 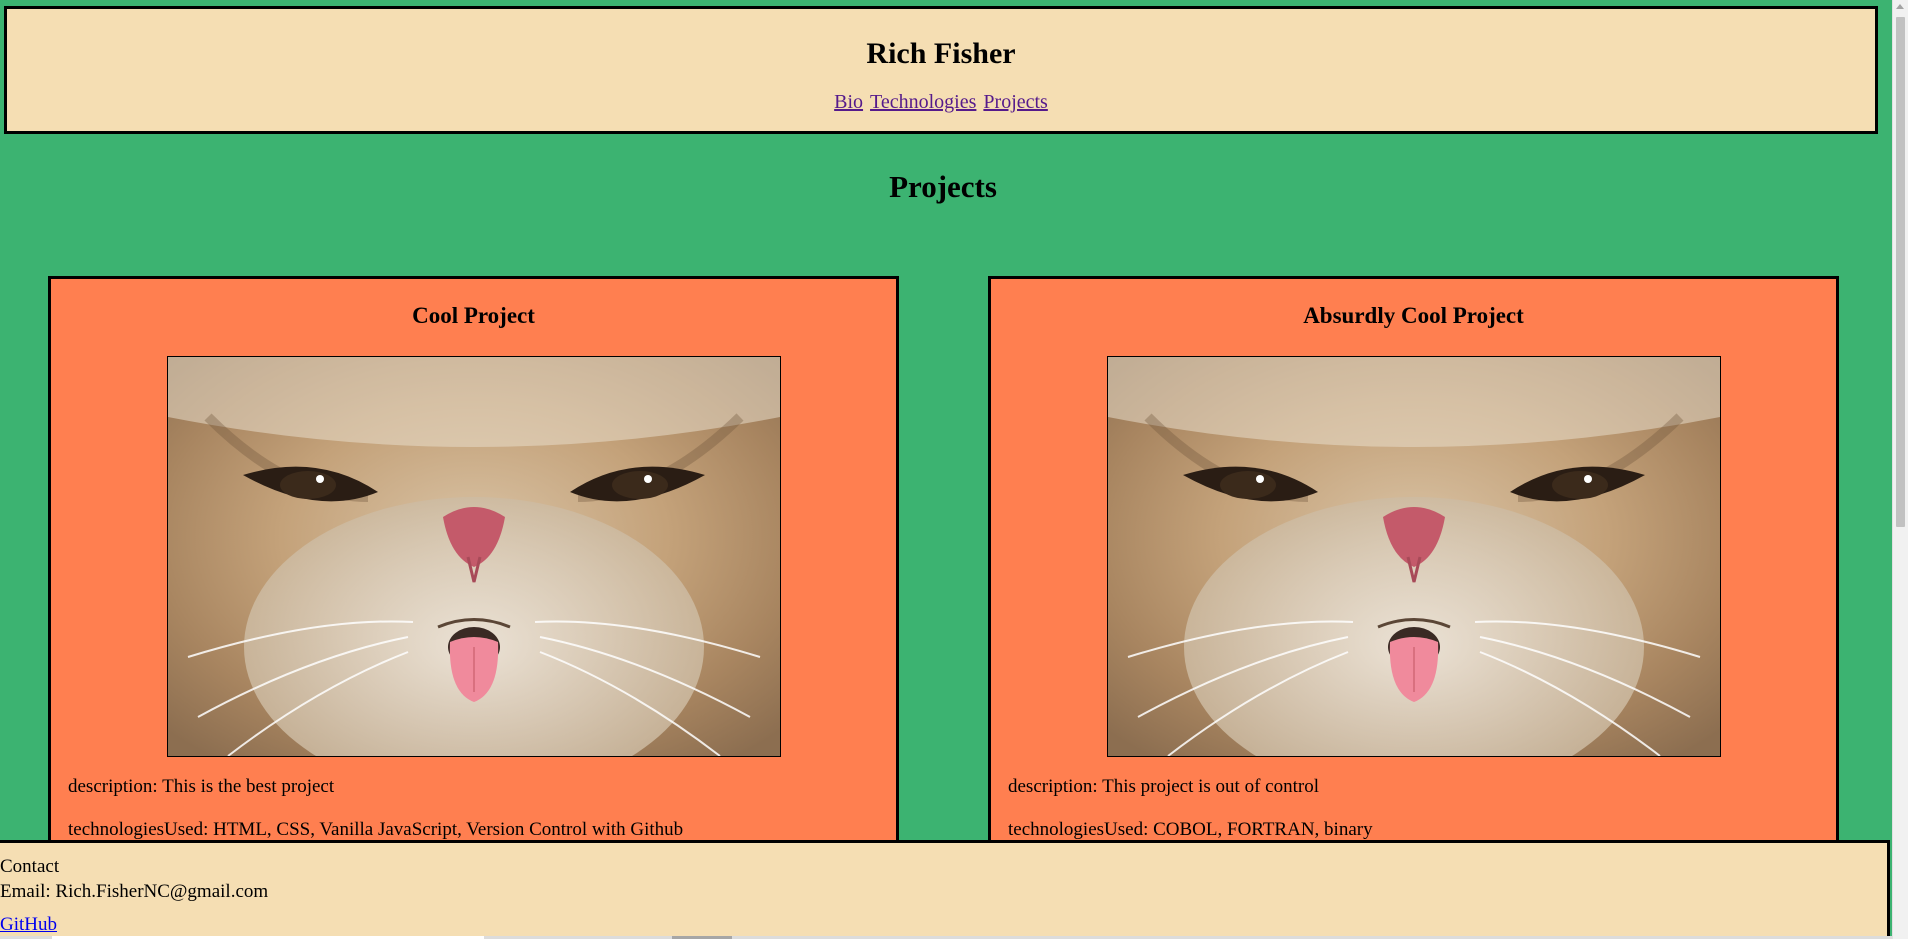 What do you see at coordinates (923, 102) in the screenshot?
I see `nav-link-technologies: Technologies` at bounding box center [923, 102].